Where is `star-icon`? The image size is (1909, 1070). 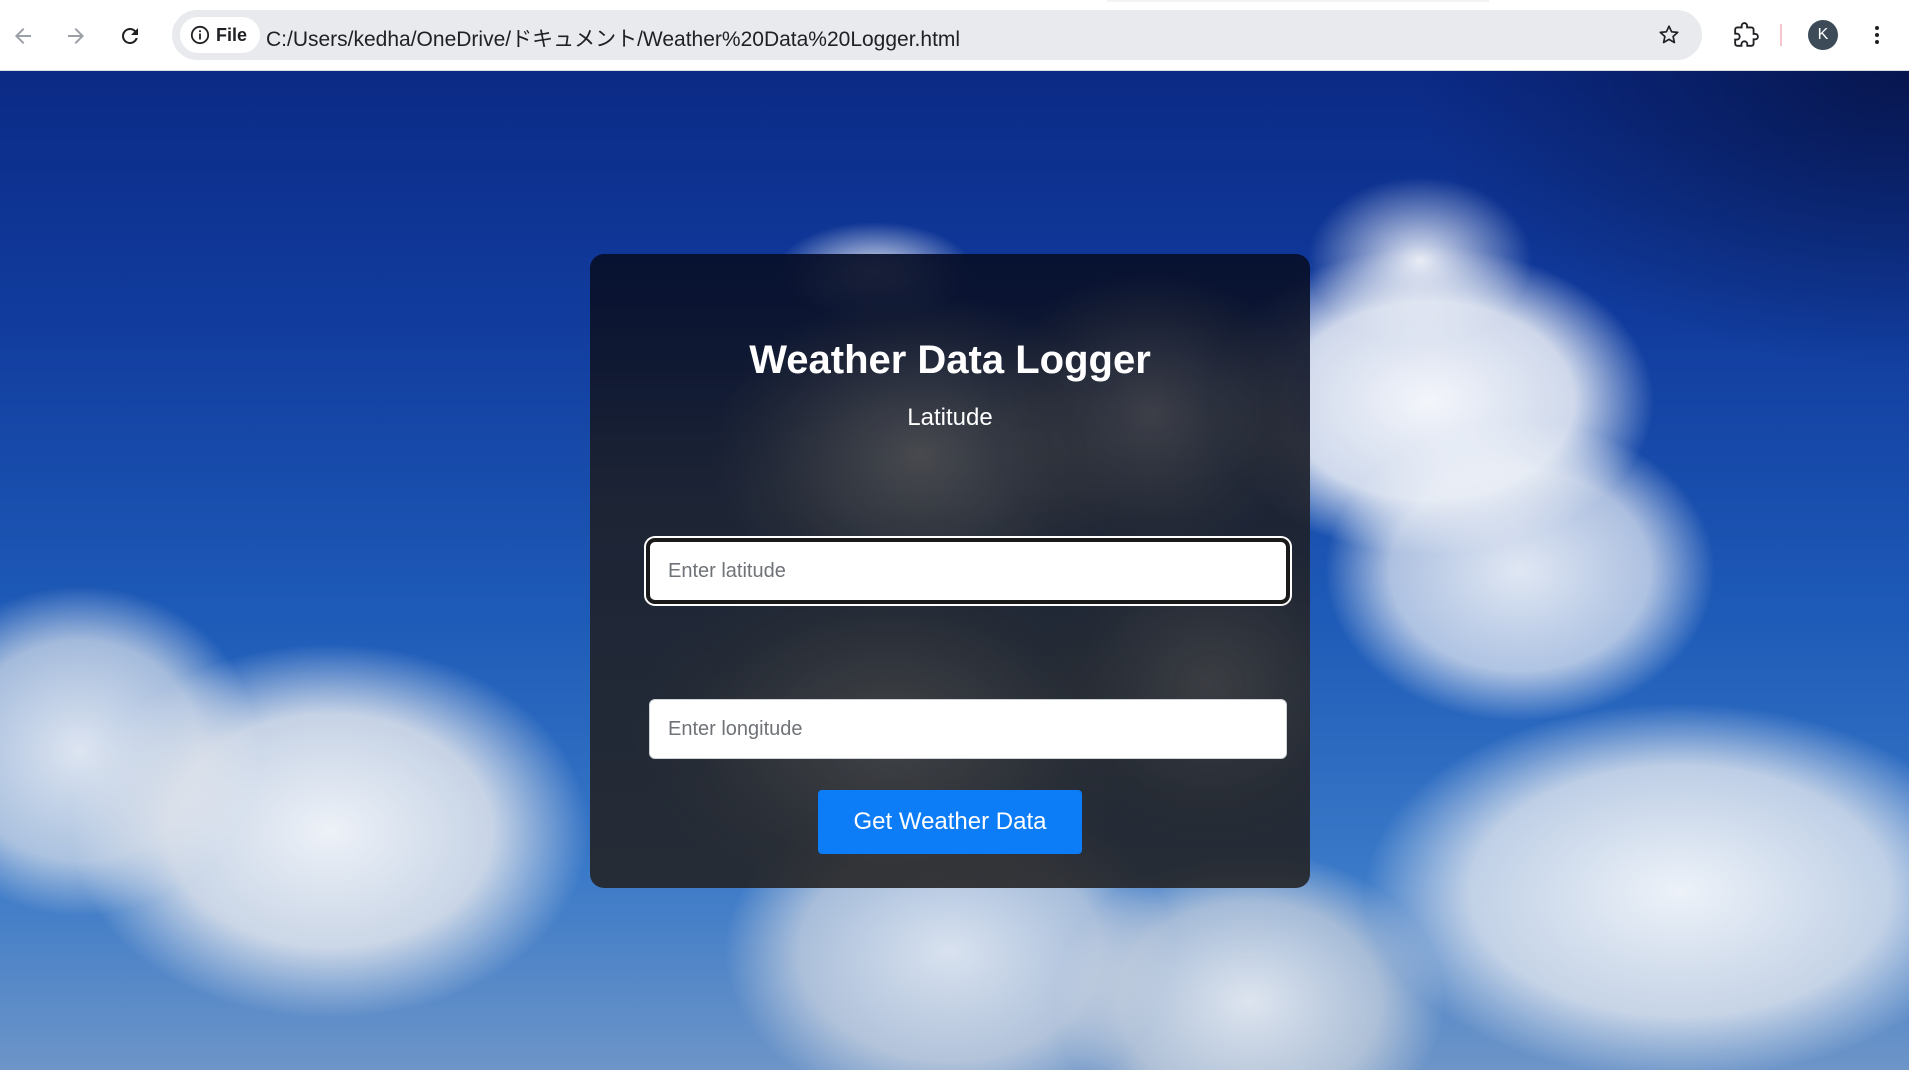
star-icon is located at coordinates (1669, 34).